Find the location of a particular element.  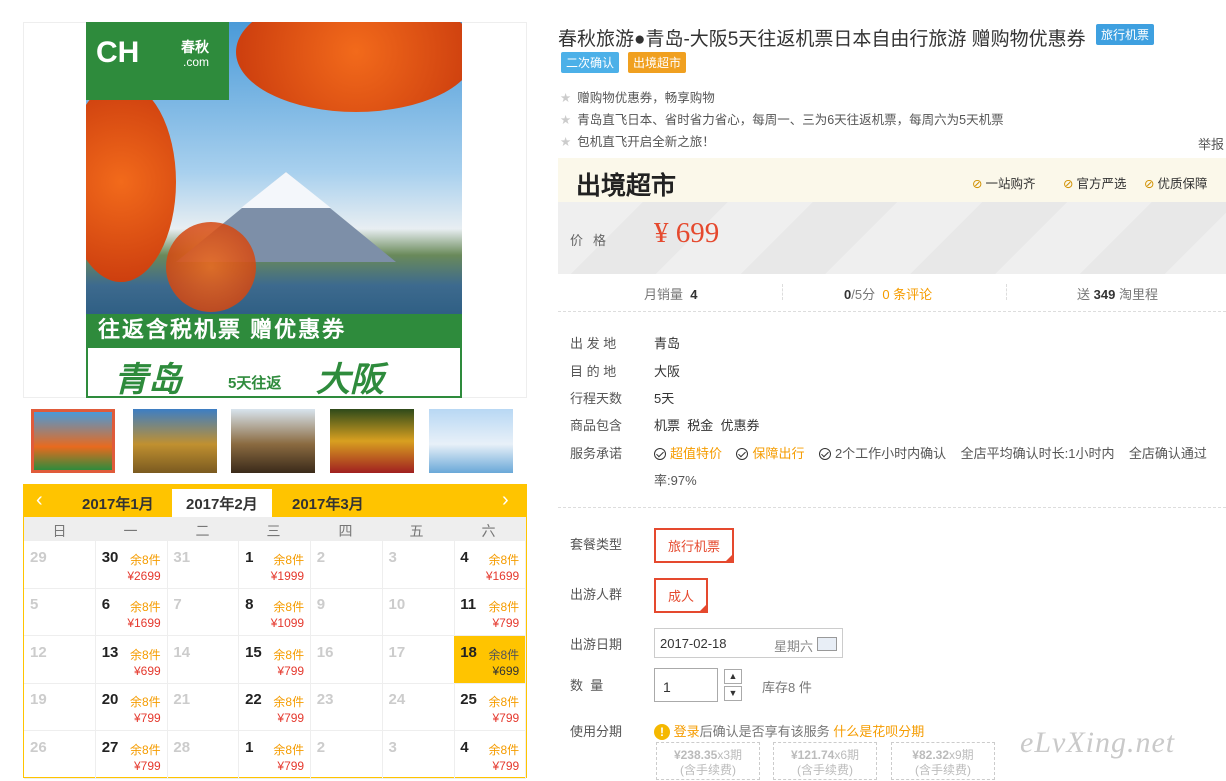

month-tab-3: 2017年3月 is located at coordinates (328, 503).